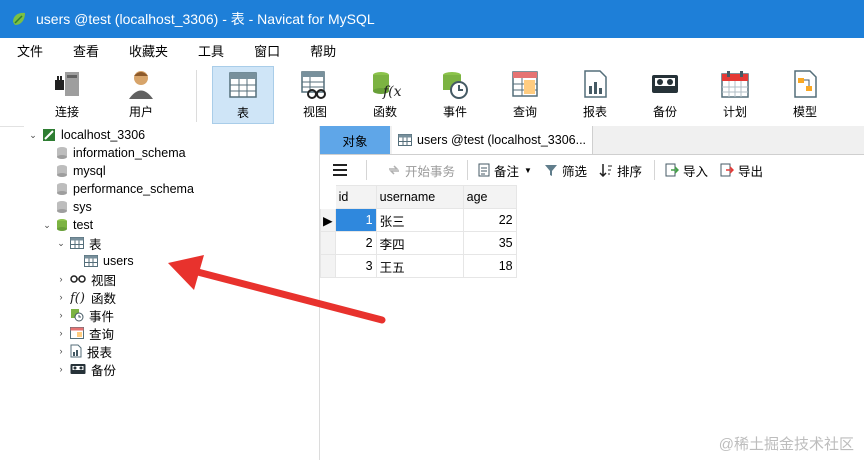  I want to click on function-icon: f(x), so click(387, 86).